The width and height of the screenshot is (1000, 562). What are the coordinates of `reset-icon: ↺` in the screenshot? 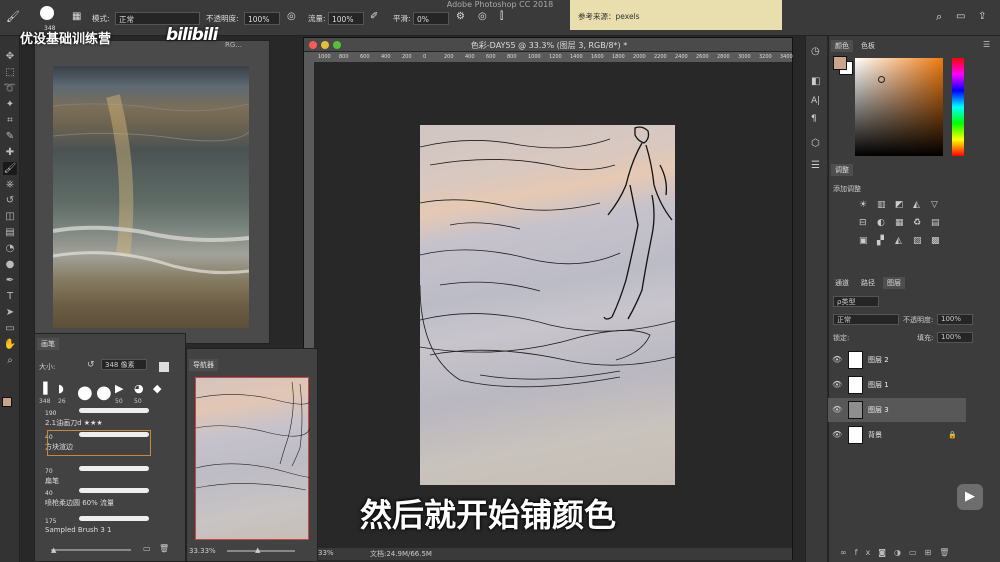 It's located at (91, 365).